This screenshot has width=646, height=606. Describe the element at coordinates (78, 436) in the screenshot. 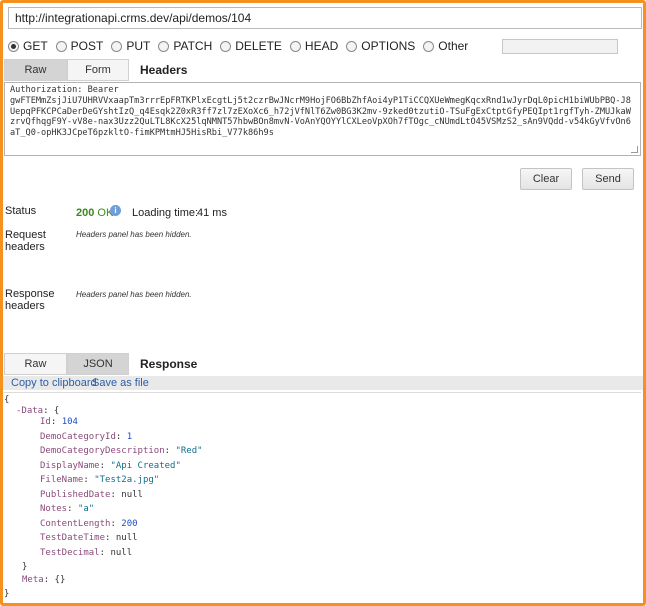

I see `json-field-key: DemoCategoryId` at that location.